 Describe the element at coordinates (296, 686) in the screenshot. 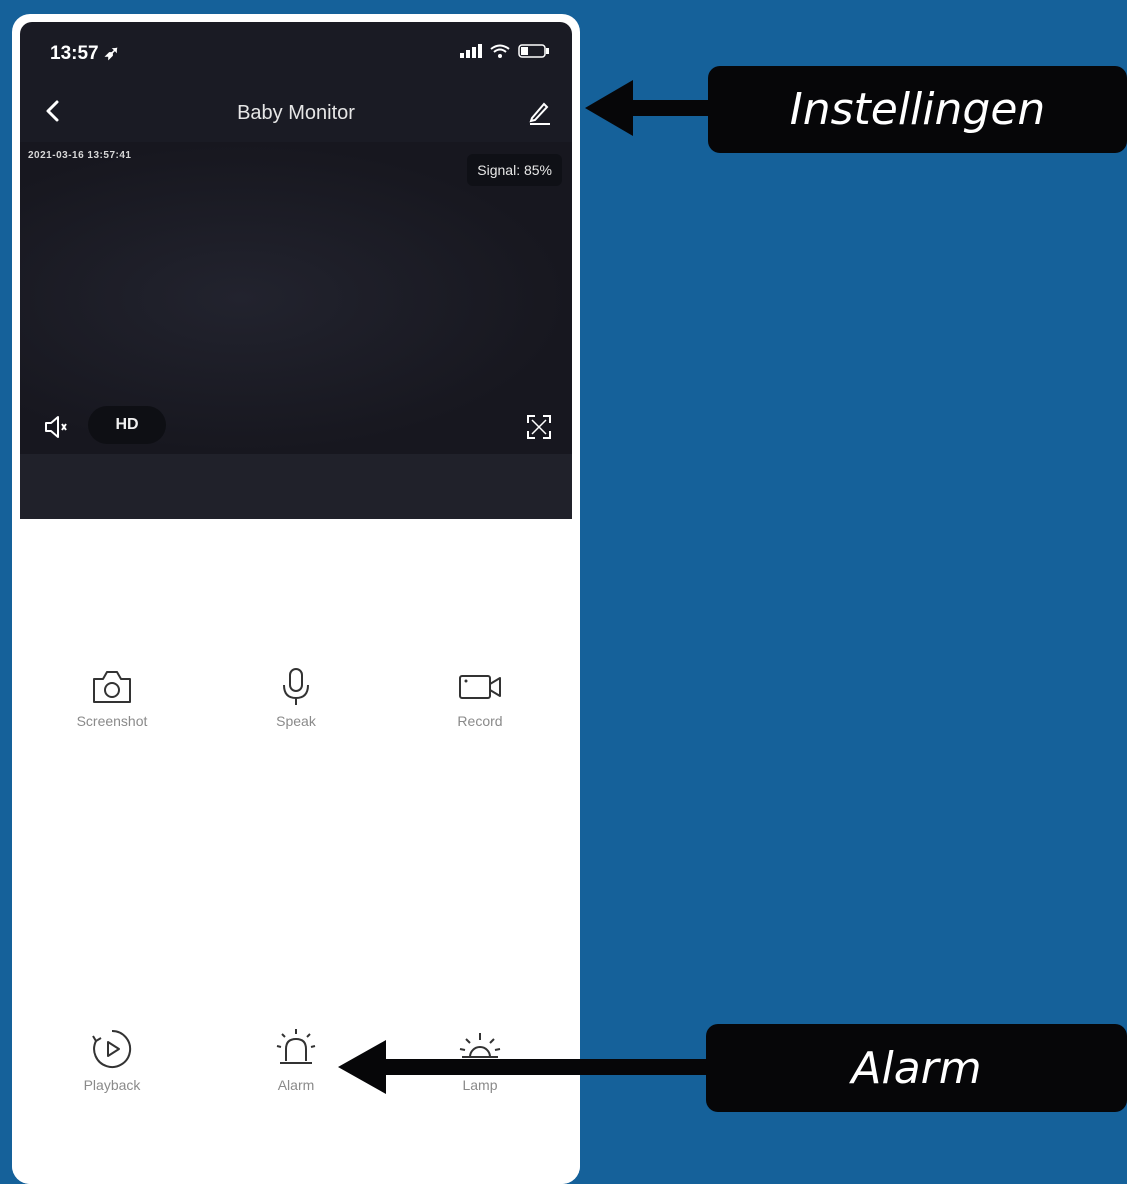

I see `microphone-icon` at that location.